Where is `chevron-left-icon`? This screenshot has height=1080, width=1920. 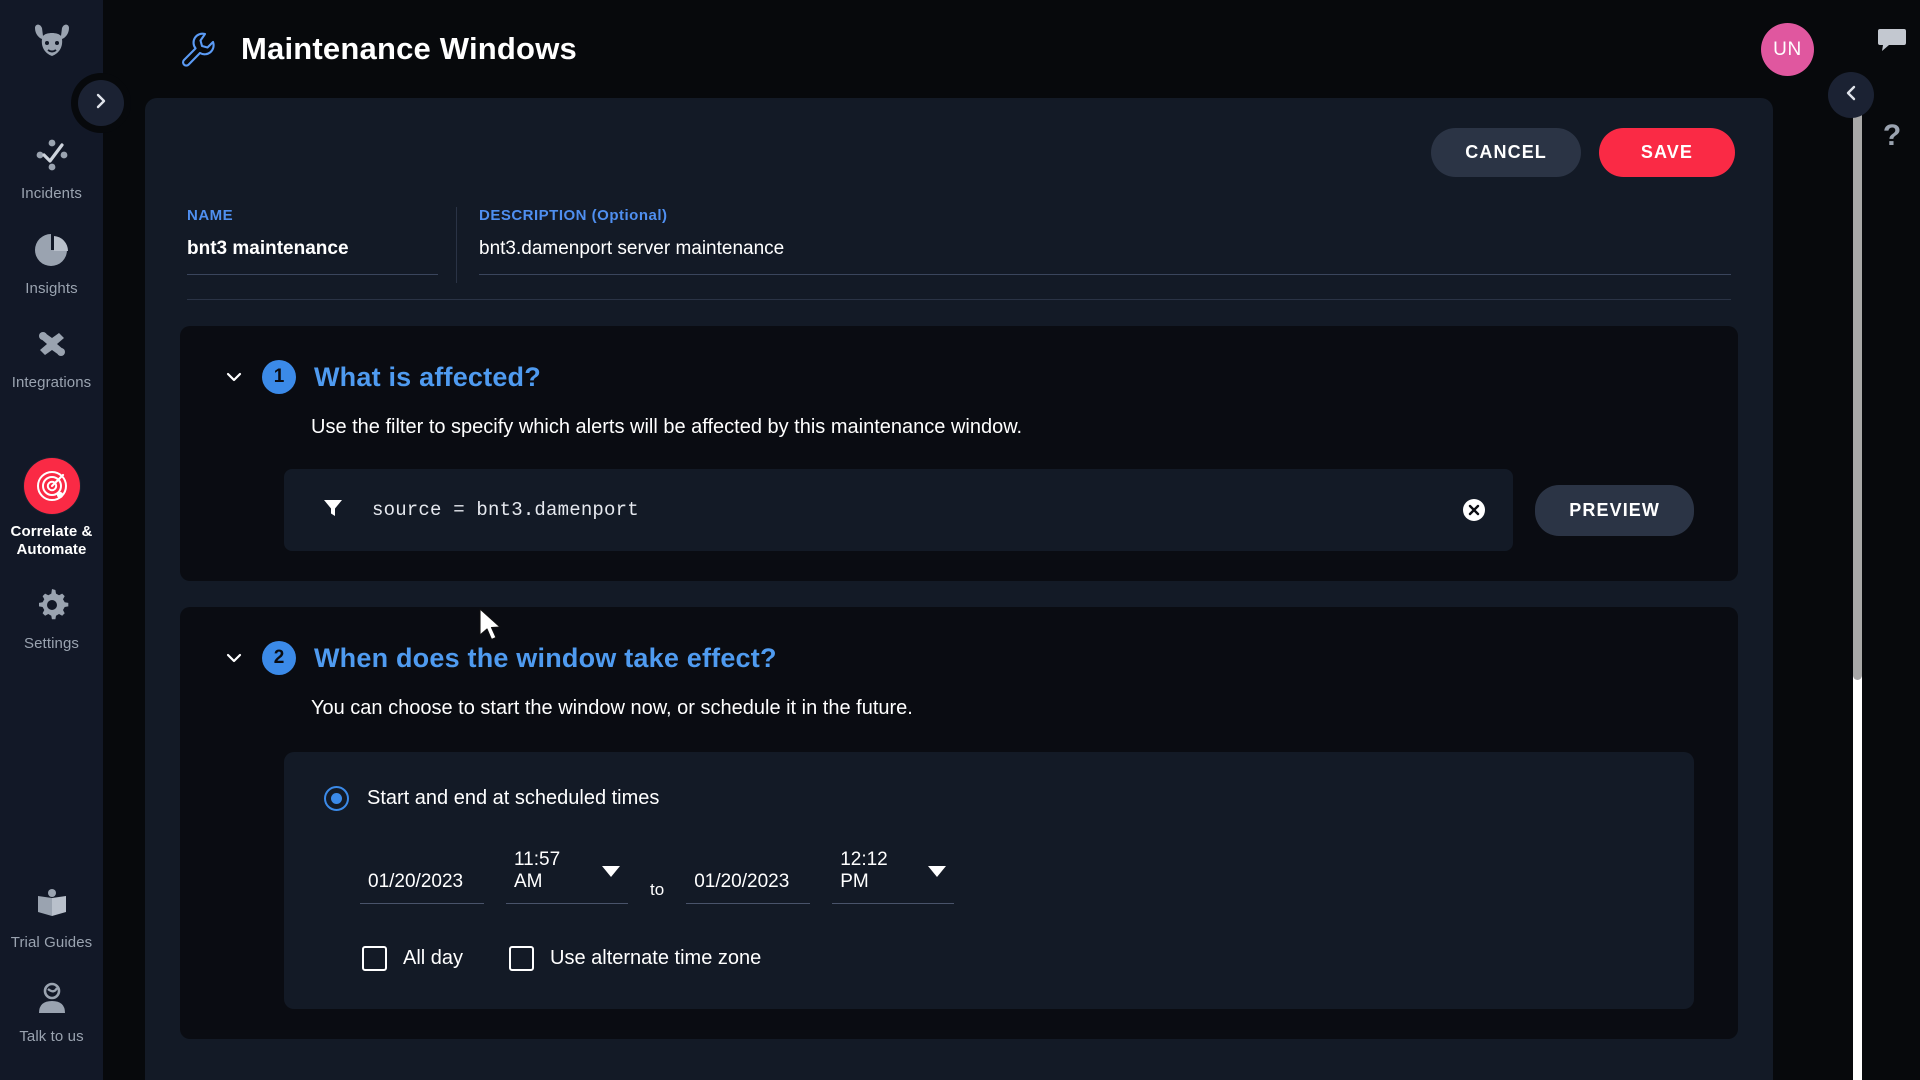 chevron-left-icon is located at coordinates (1851, 95).